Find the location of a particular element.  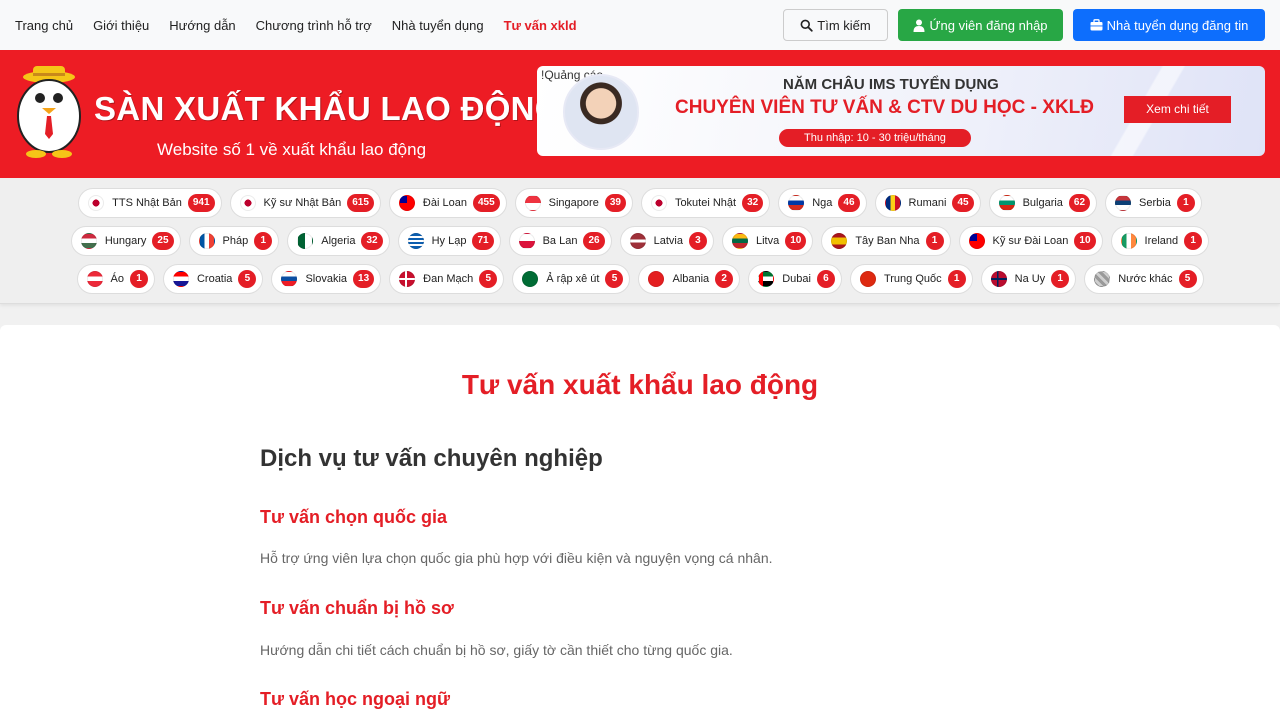

flag-dz-icon is located at coordinates (305, 241).